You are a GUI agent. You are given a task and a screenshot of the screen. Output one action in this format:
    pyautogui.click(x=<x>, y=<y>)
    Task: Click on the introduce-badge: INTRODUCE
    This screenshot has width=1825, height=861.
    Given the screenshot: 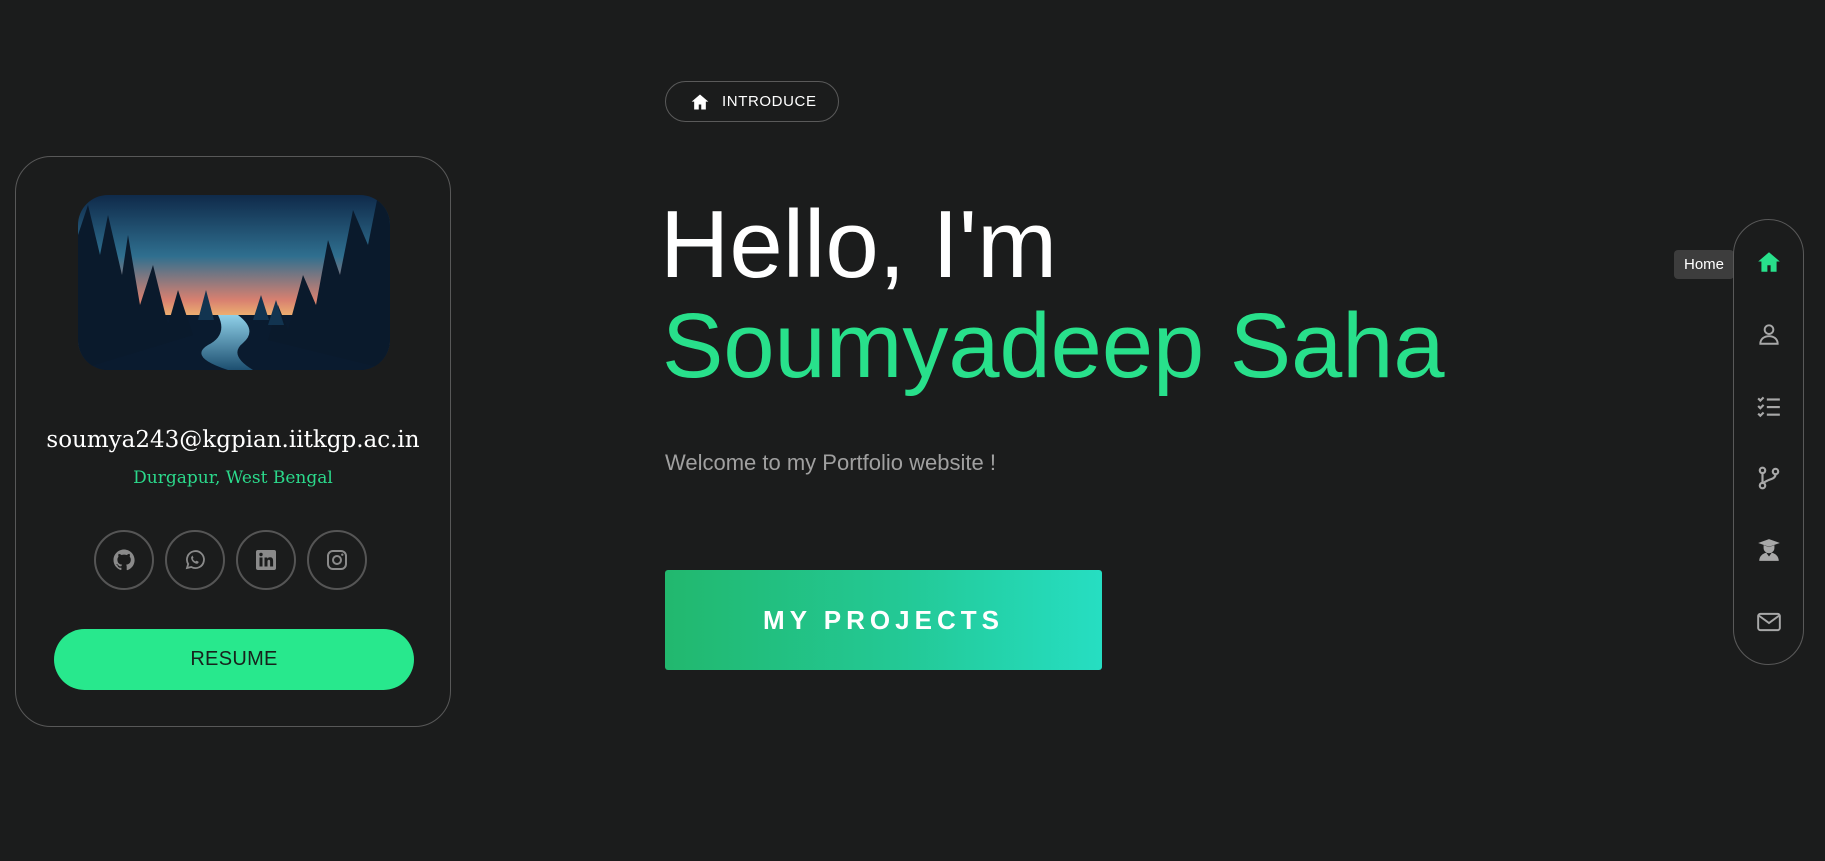 What is the action you would take?
    pyautogui.click(x=752, y=101)
    